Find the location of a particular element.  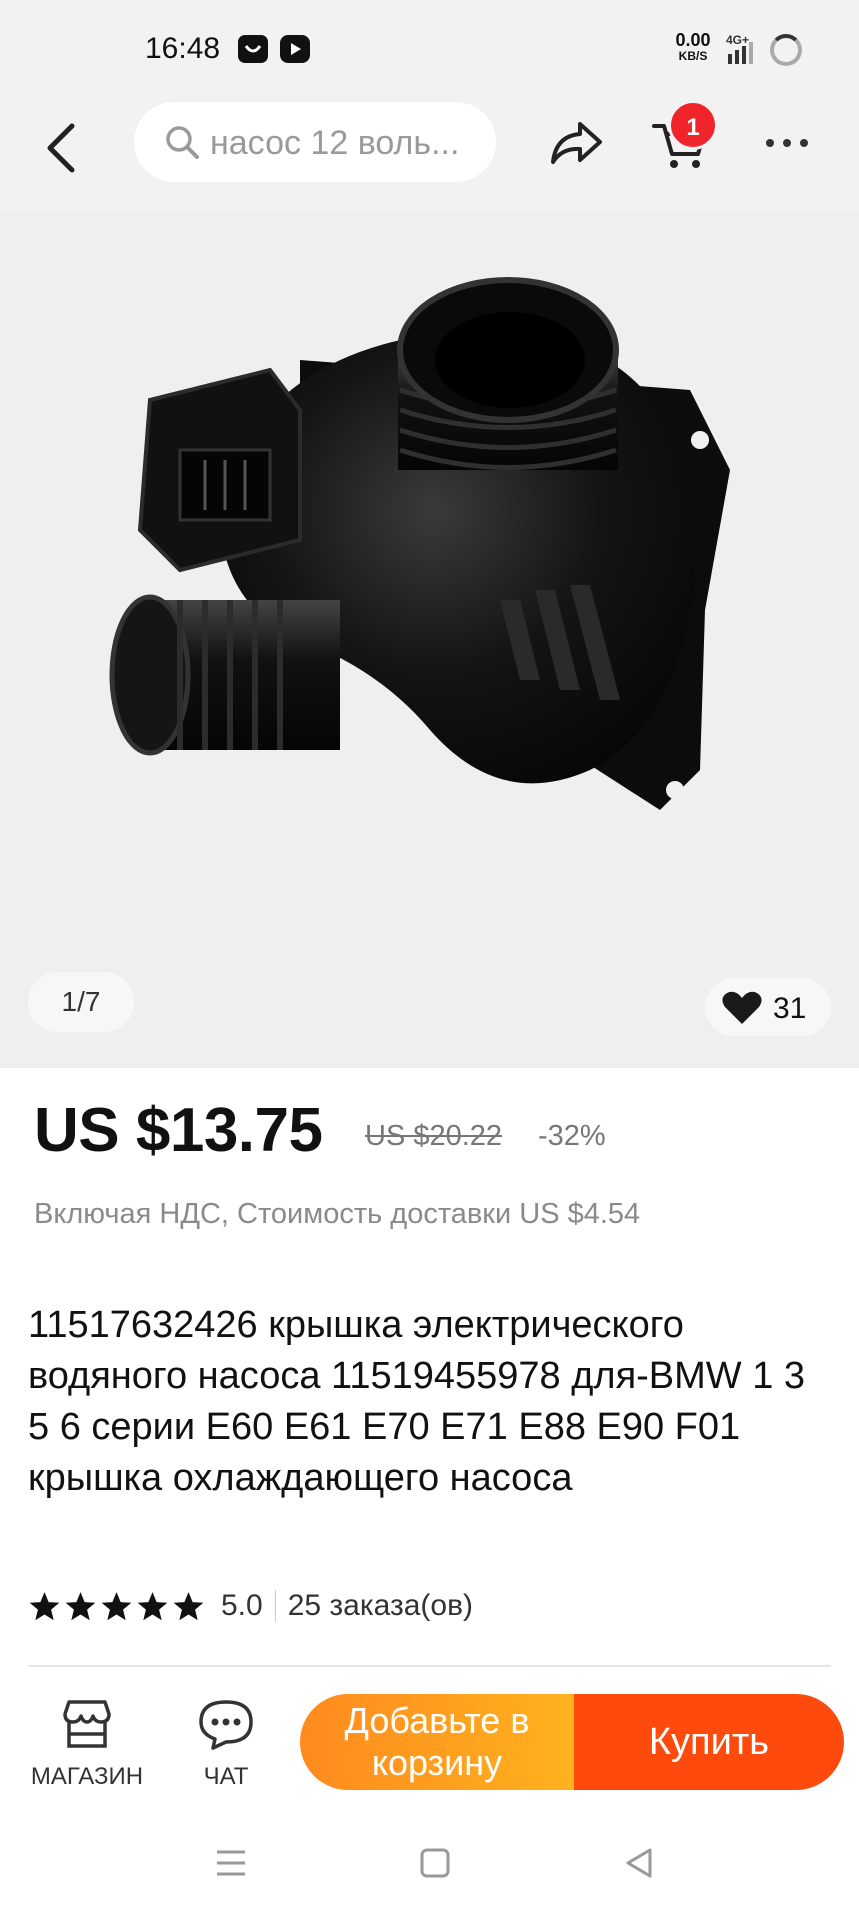

store-icon is located at coordinates (87, 1724).